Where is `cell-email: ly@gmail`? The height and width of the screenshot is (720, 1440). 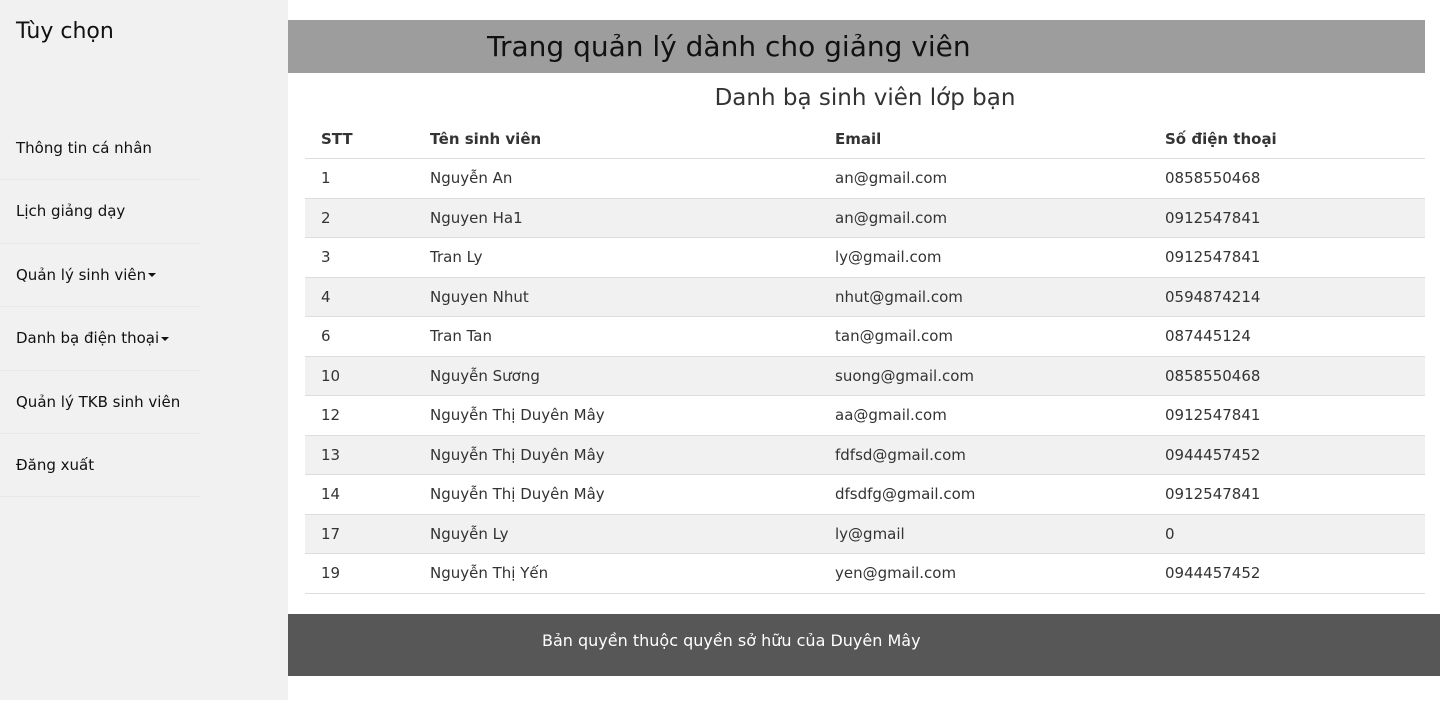 cell-email: ly@gmail is located at coordinates (984, 534).